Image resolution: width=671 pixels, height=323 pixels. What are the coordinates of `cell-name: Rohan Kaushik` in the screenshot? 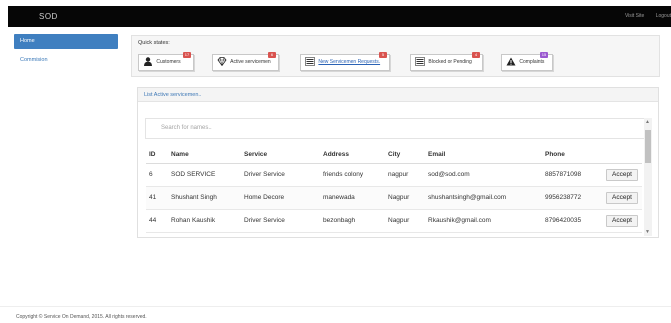 It's located at (204, 221).